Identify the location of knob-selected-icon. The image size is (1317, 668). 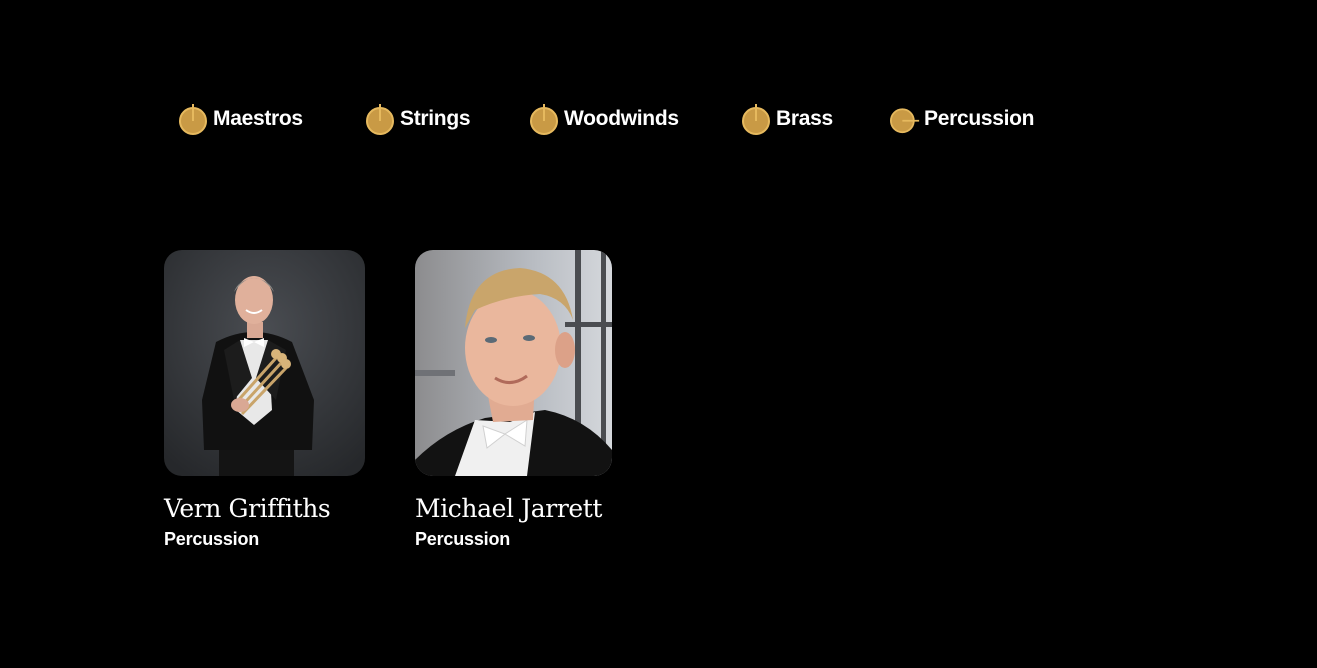
(905, 121).